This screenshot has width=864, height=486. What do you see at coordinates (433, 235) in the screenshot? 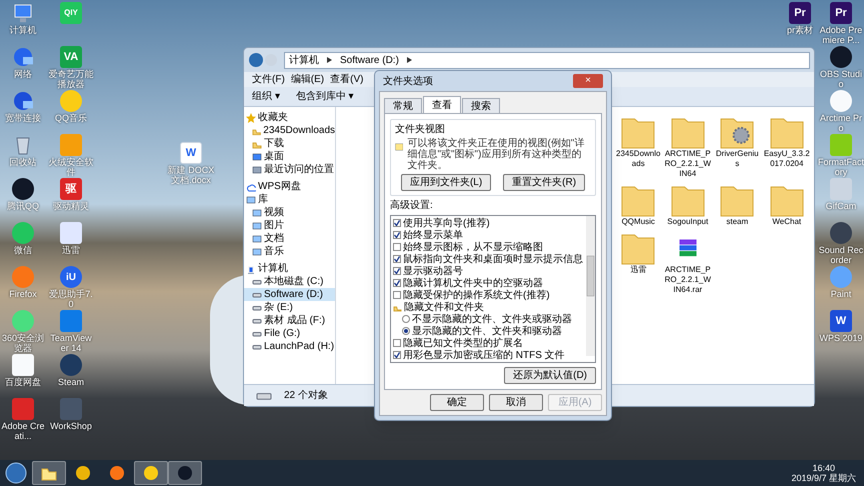
I see `setting-label: 始终显示菜单` at bounding box center [433, 235].